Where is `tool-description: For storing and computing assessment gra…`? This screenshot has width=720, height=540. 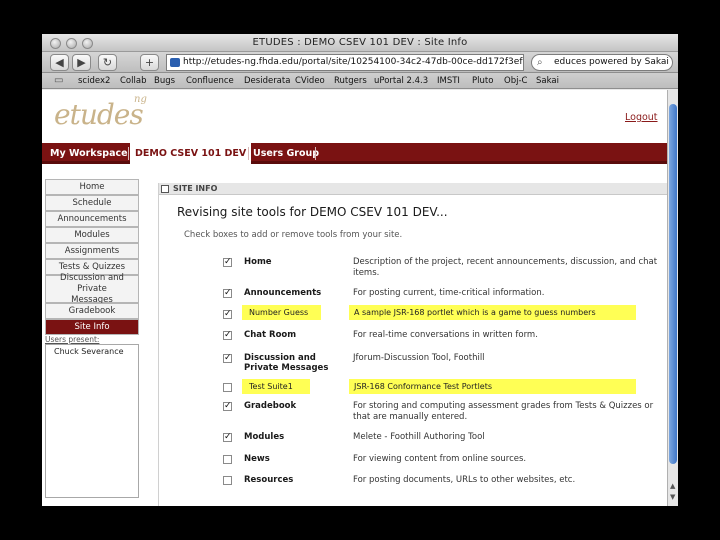 tool-description: For storing and computing assessment gra… is located at coordinates (503, 411).